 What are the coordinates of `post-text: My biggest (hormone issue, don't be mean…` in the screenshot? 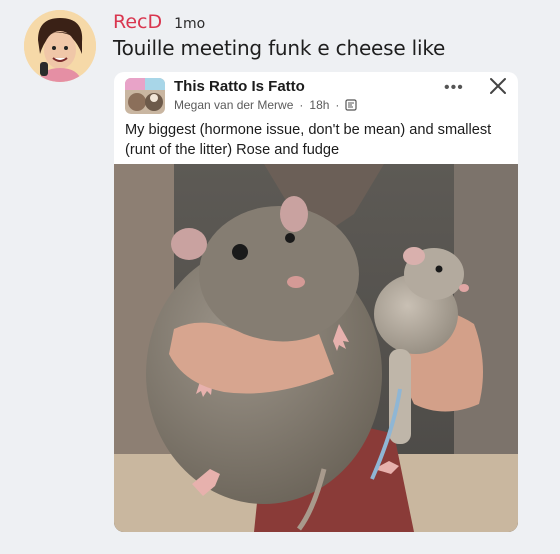 It's located at (308, 140).